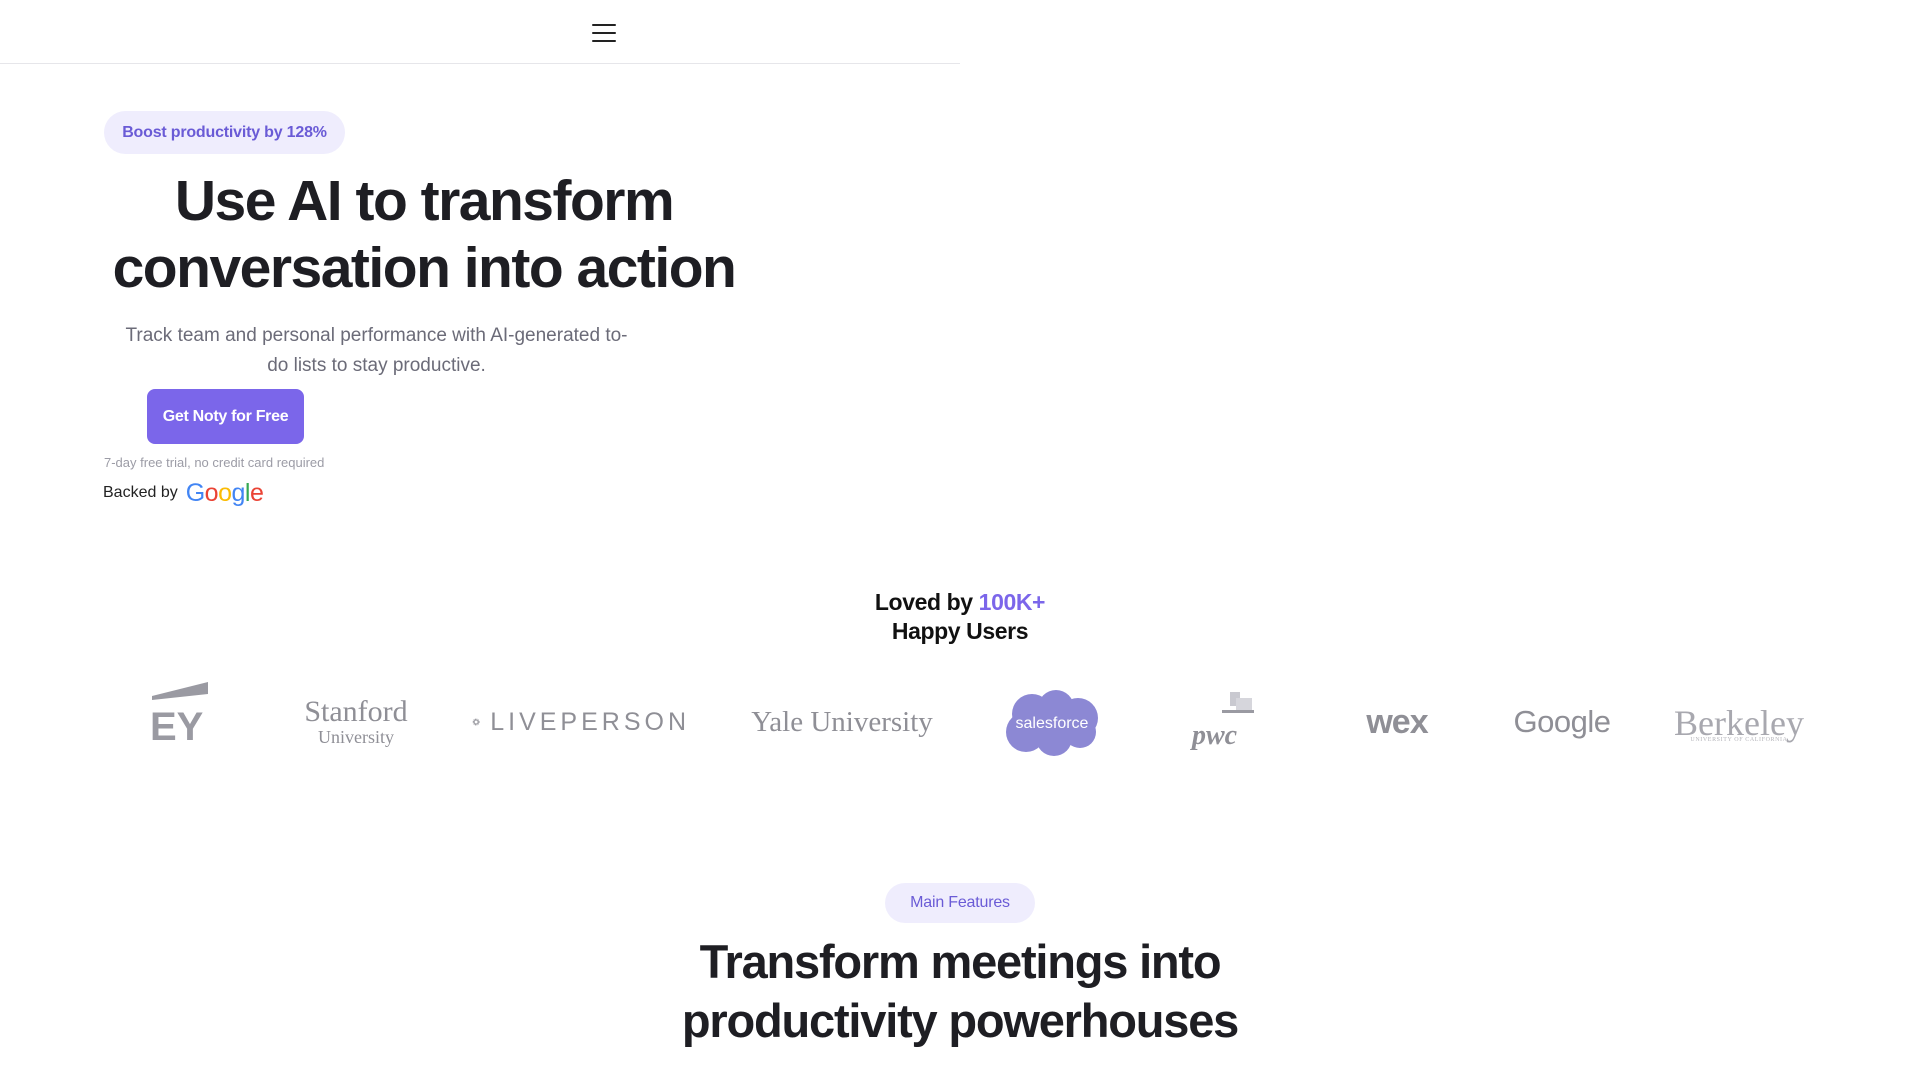 The height and width of the screenshot is (1080, 1920). I want to click on pwc-logo-icon: pwc, so click(1222, 721).